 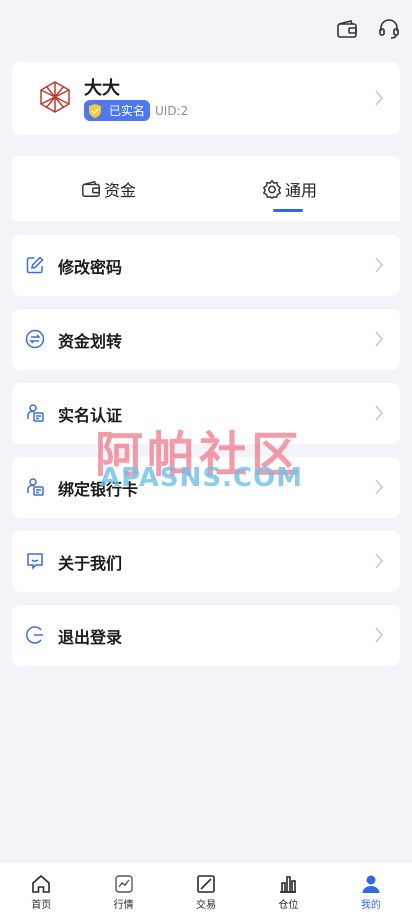 What do you see at coordinates (102, 88) in the screenshot?
I see `profile-name: 大大` at bounding box center [102, 88].